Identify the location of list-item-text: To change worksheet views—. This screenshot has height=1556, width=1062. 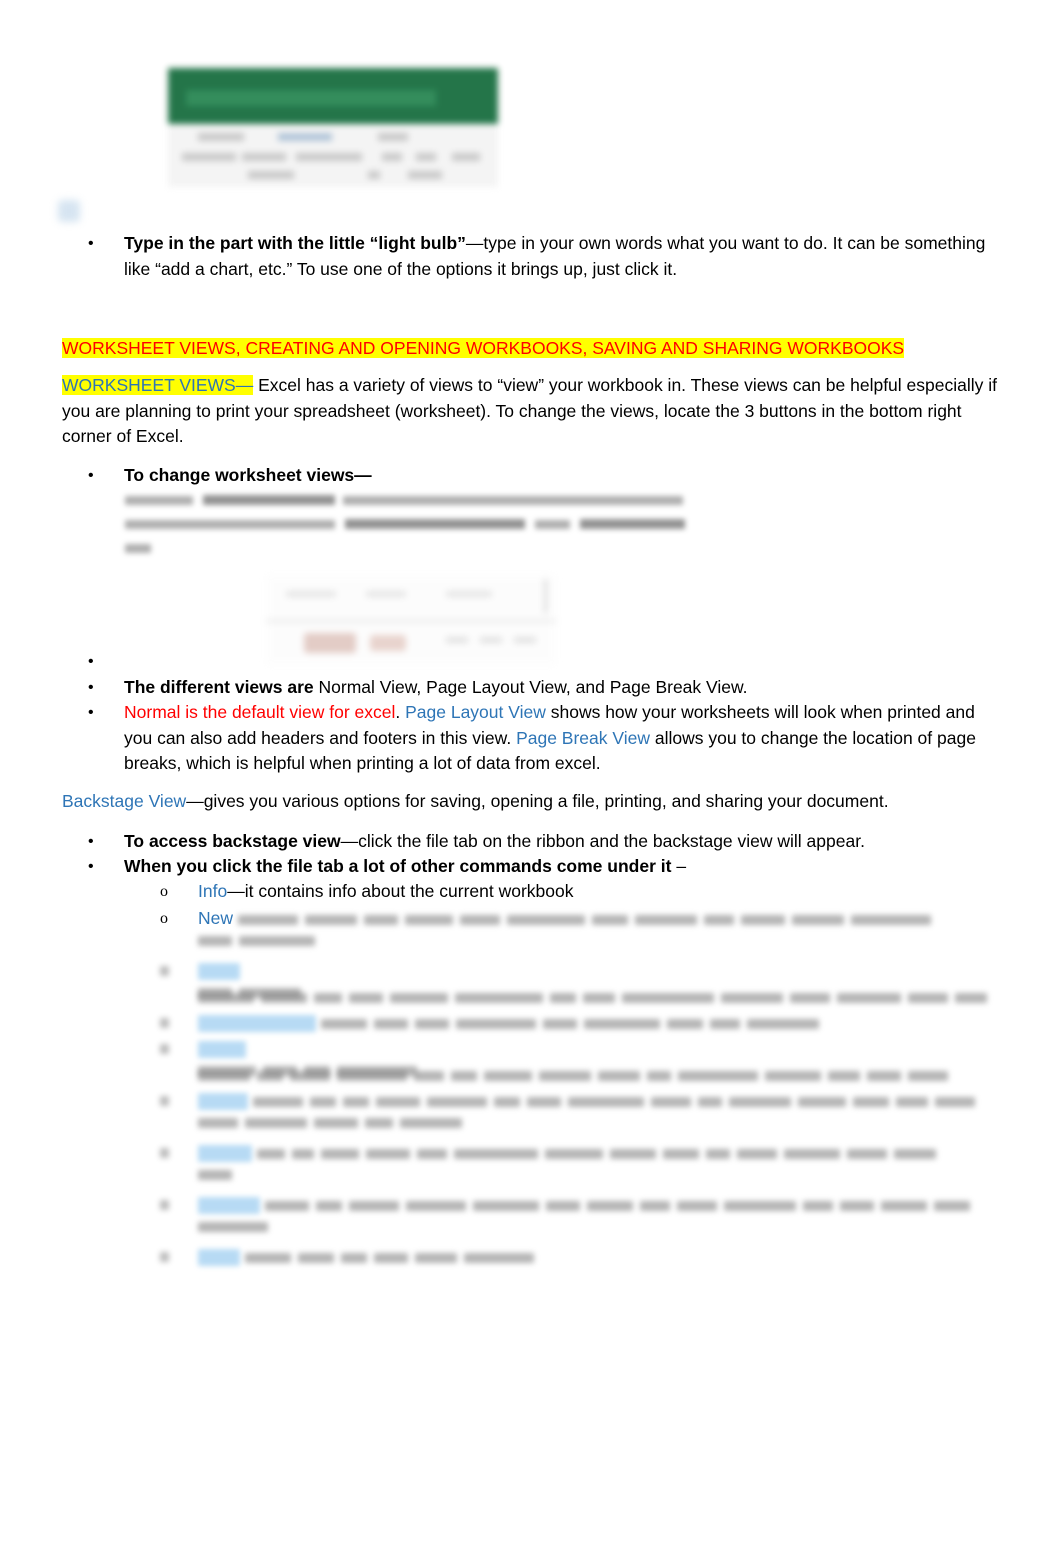
(248, 475).